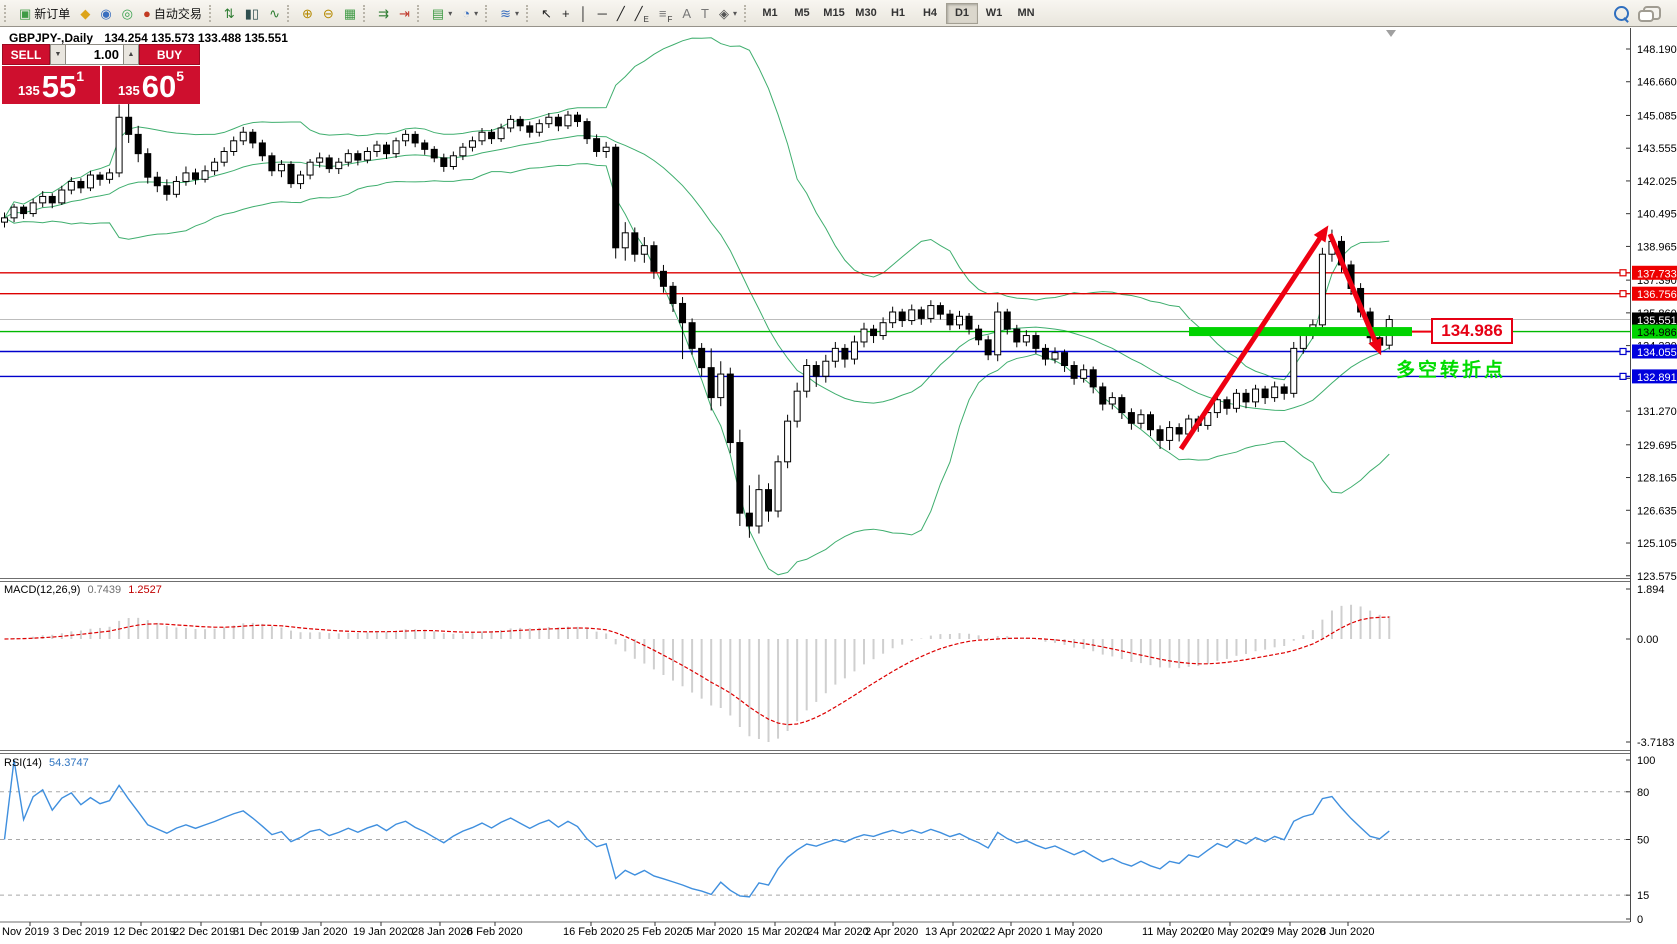 This screenshot has height=944, width=1677. I want to click on sell-button: SELL, so click(26, 54).